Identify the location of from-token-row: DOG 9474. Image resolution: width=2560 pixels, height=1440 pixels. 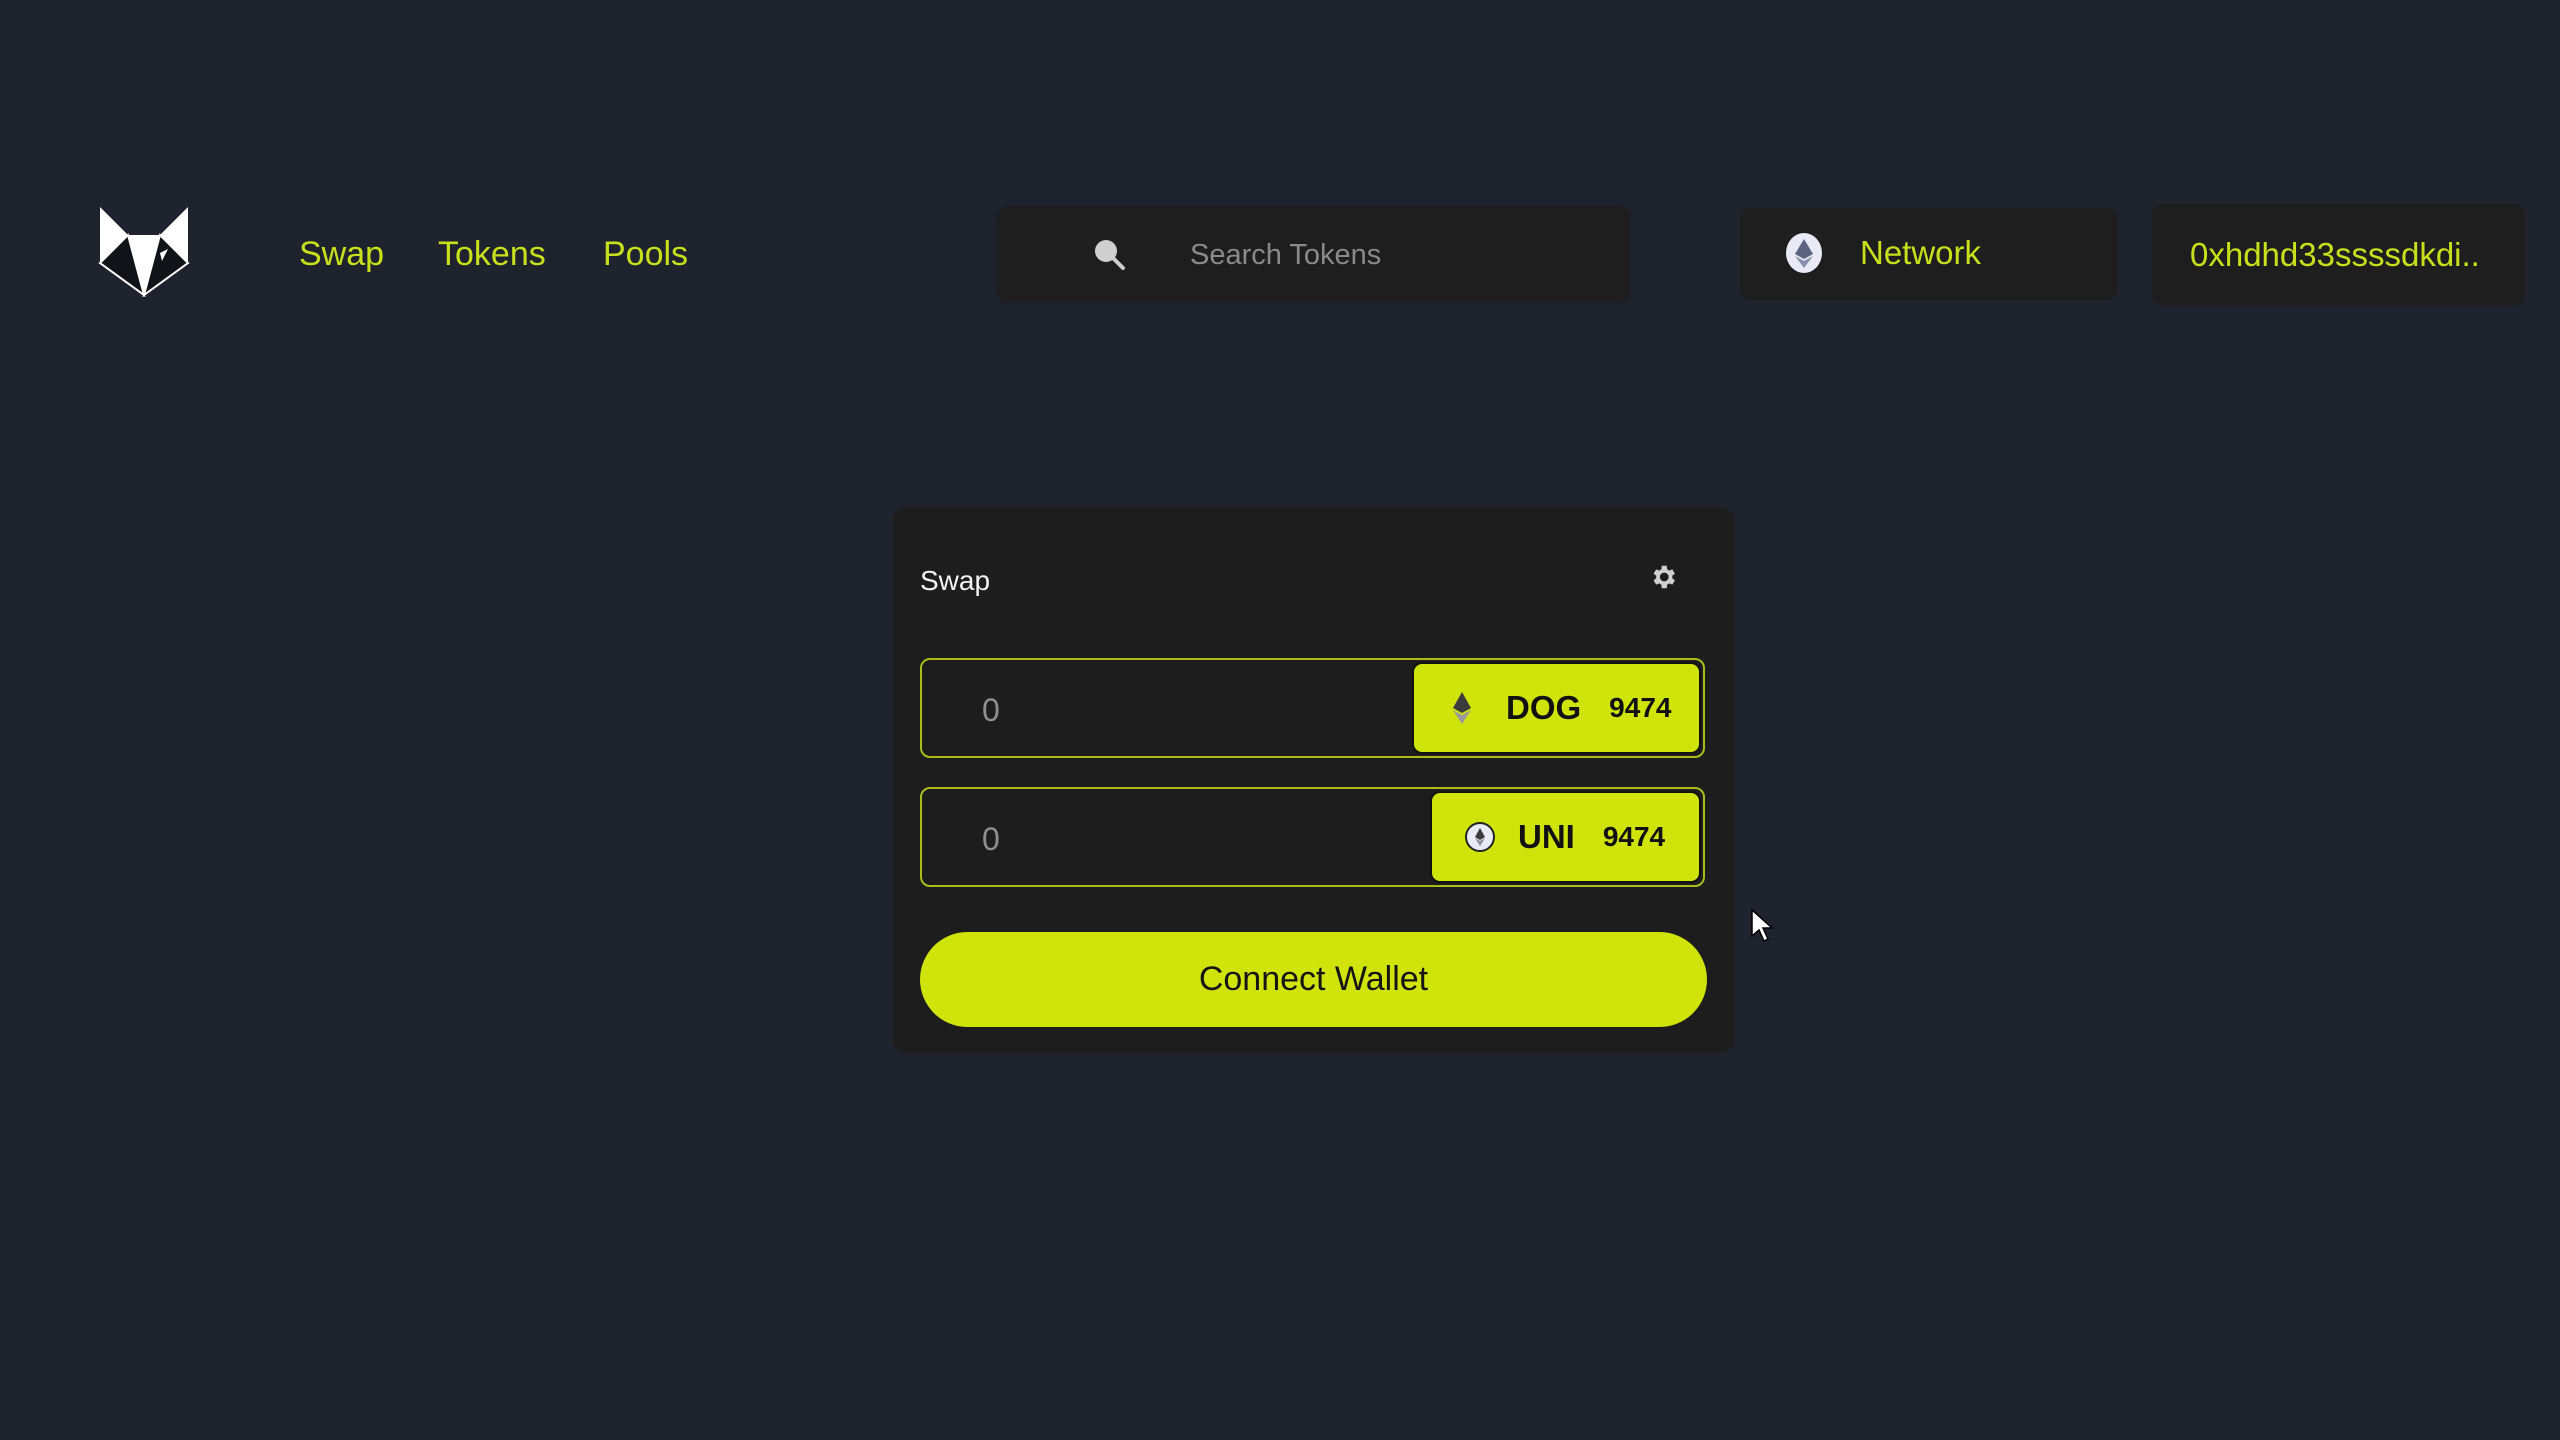
(1312, 708).